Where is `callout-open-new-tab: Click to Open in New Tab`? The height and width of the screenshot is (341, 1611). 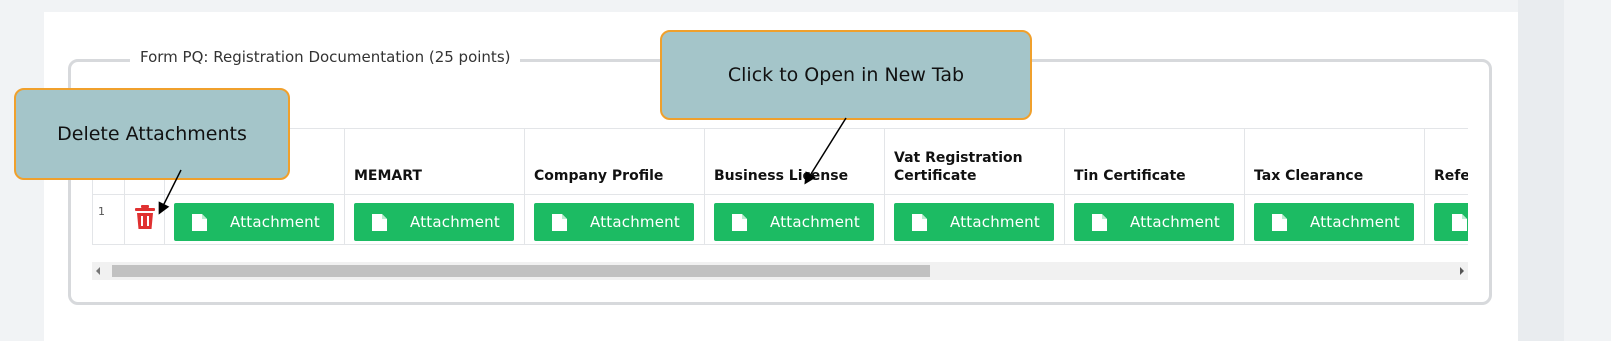
callout-open-new-tab: Click to Open in New Tab is located at coordinates (846, 75).